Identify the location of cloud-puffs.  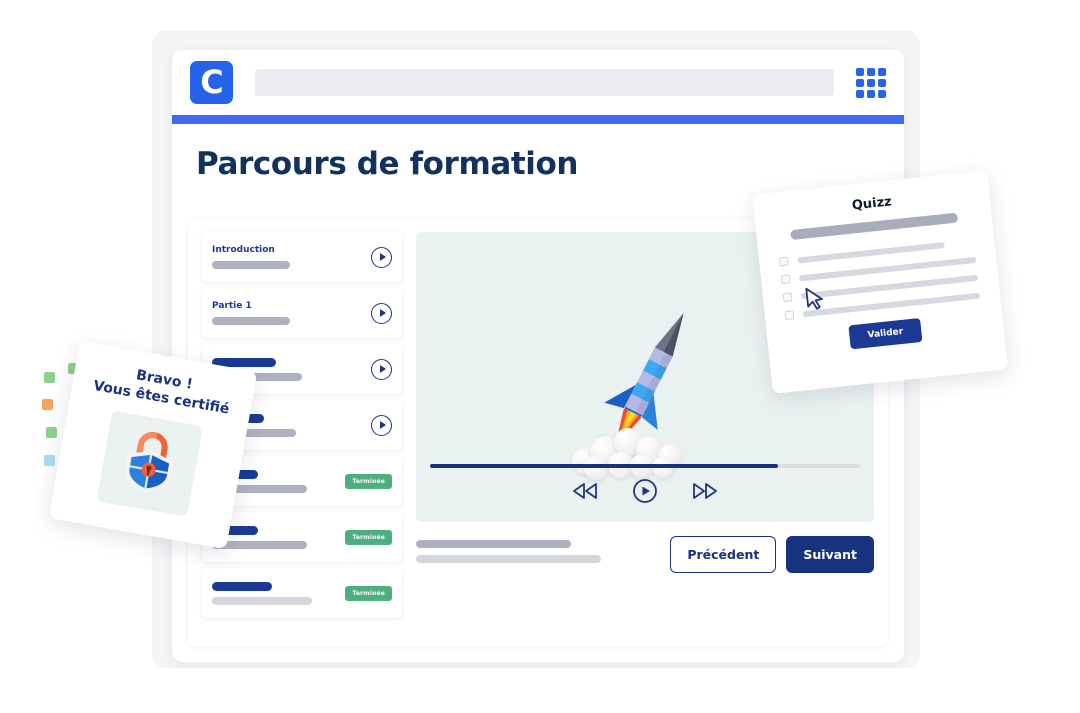
(641, 452).